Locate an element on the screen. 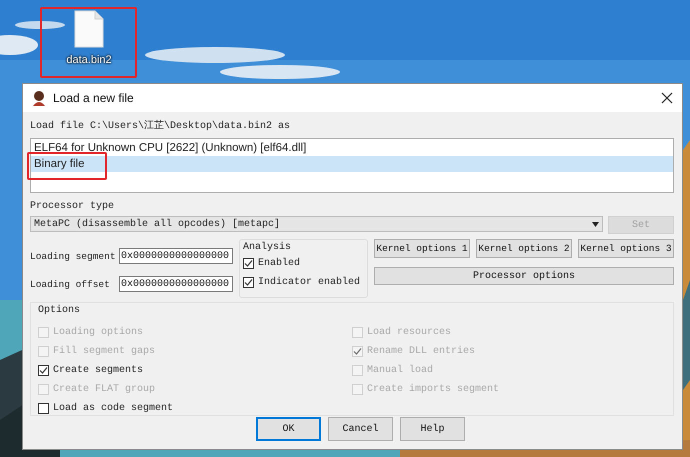 This screenshot has width=690, height=457. checkbox-label: Load resources is located at coordinates (409, 332).